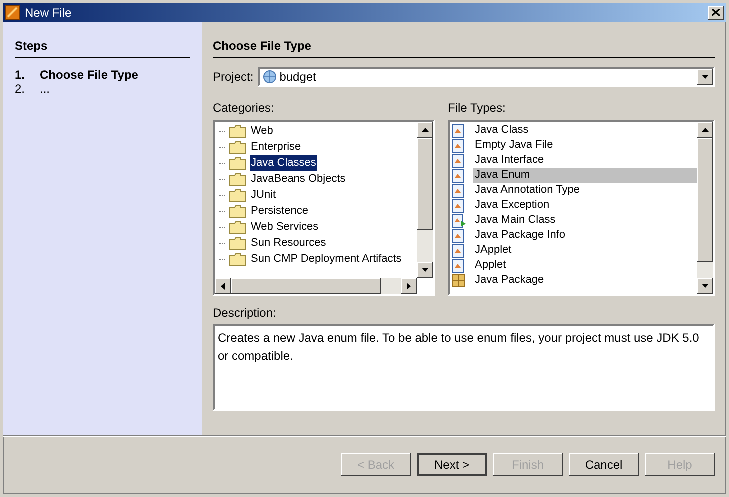 The image size is (729, 497). I want to click on dropdown-button, so click(705, 77).